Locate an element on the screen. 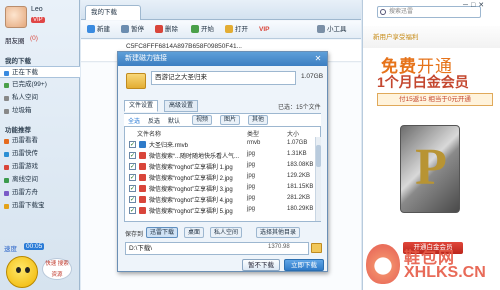 The image size is (500, 290). file-row: ✓ 微信搜索“roghot”立享福利 5.jpg jpg 180.29KB is located at coordinates (219, 210).